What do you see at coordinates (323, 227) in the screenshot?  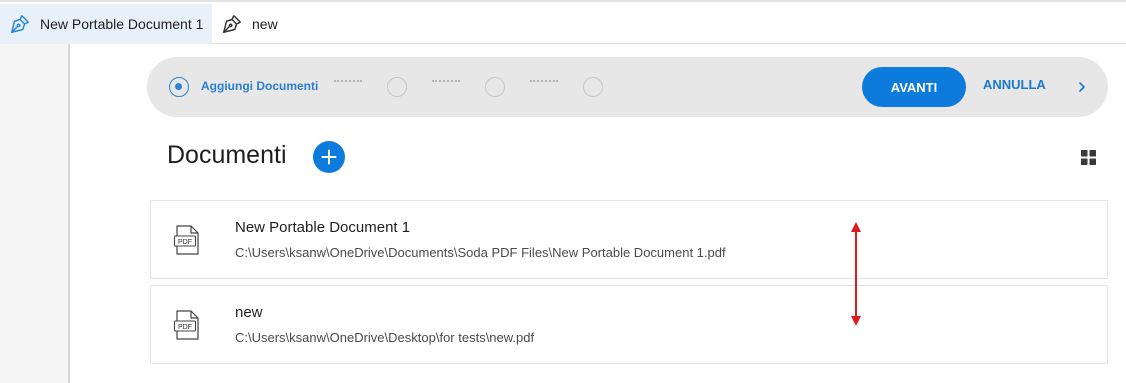 I see `document-name: New Portable Document 1` at bounding box center [323, 227].